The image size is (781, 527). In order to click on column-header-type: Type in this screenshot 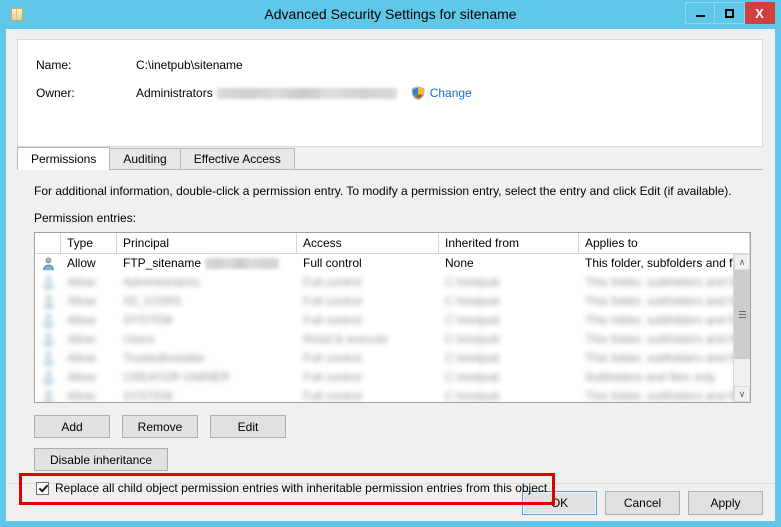, I will do `click(89, 243)`.